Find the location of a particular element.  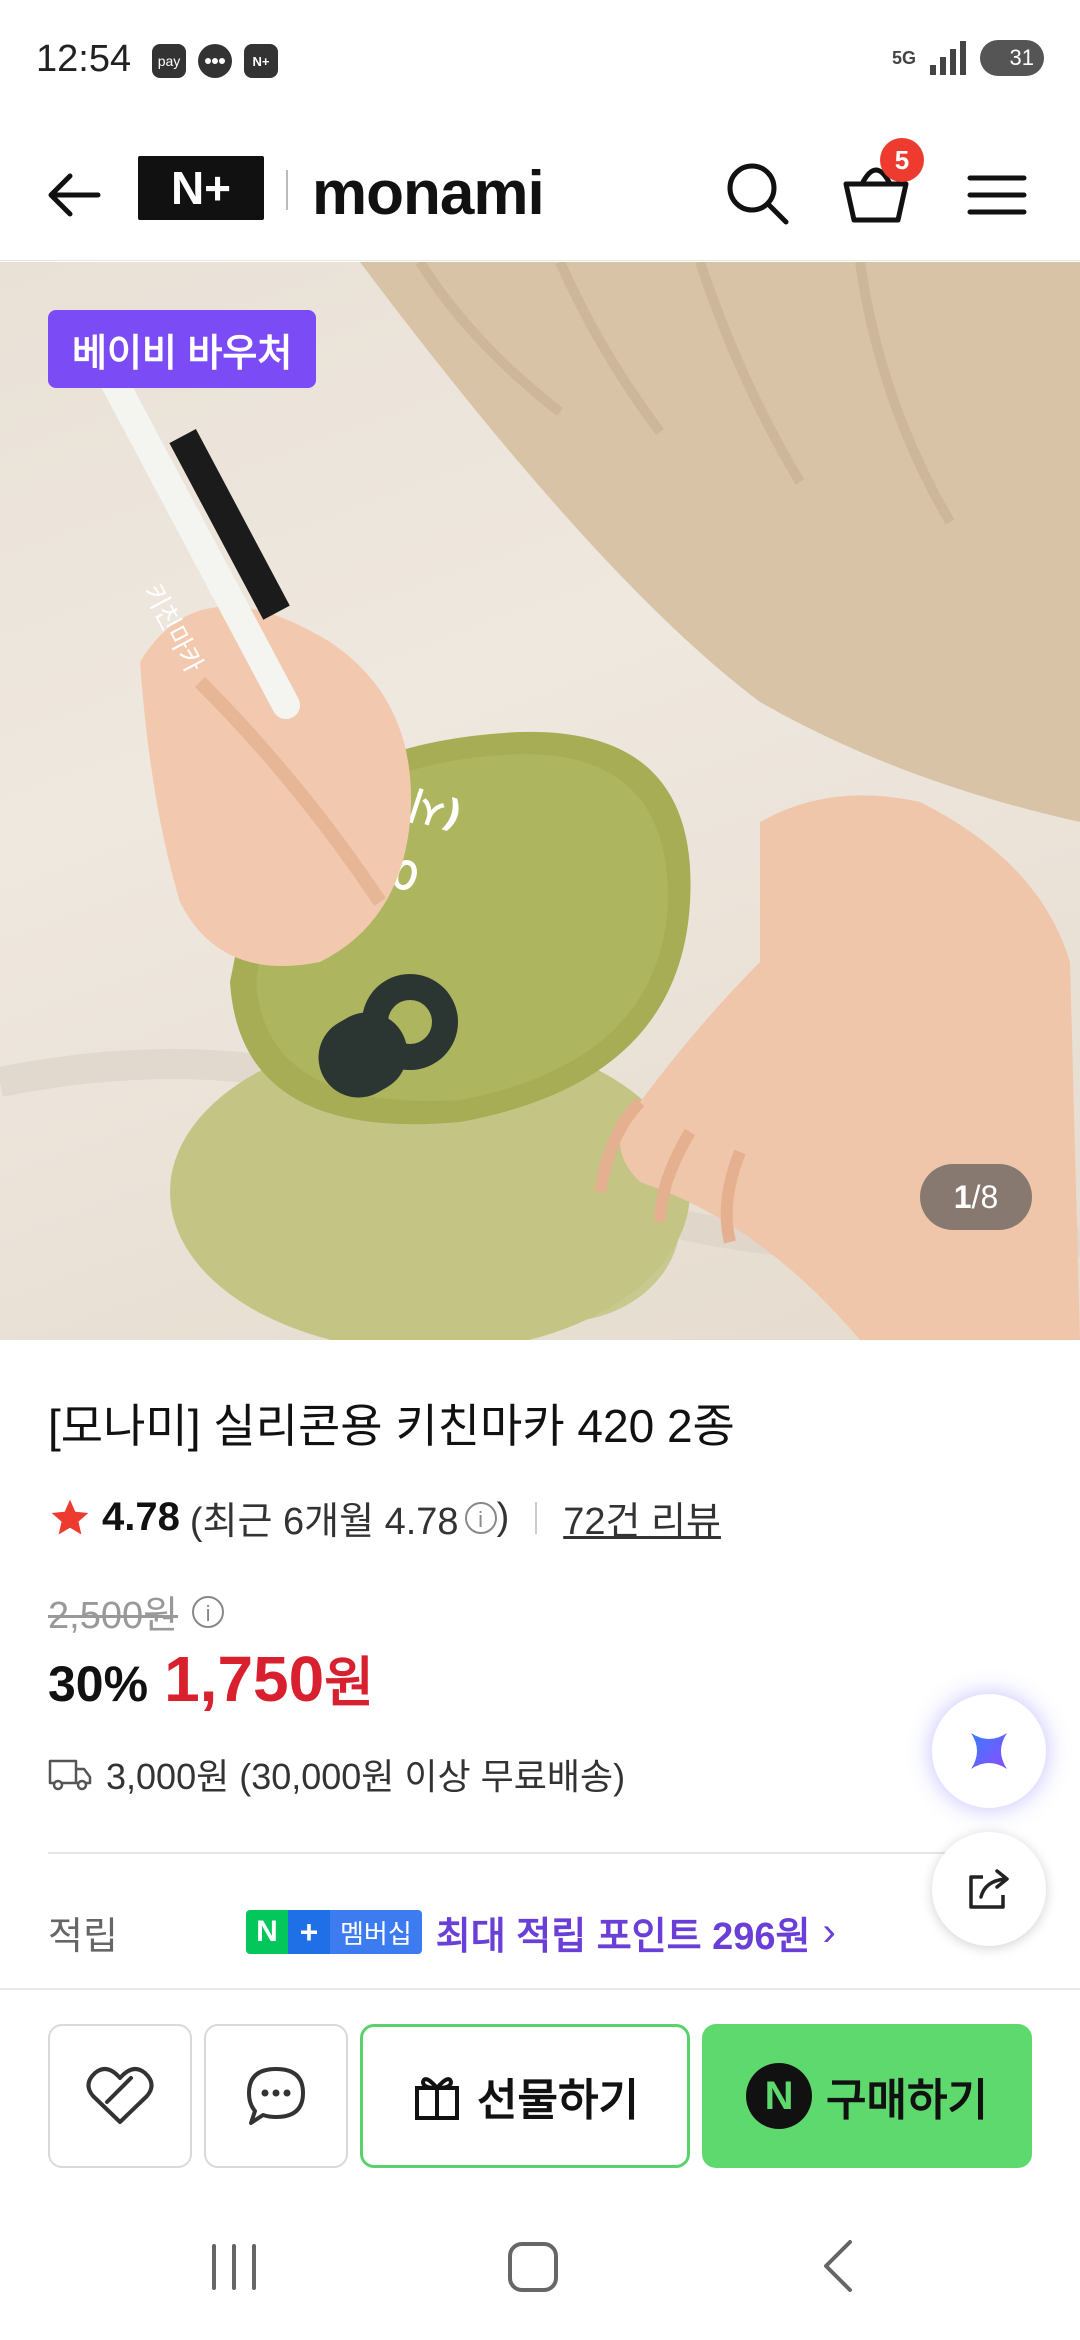

sale-price-row: 30% 1,750 원 is located at coordinates (211, 1677).